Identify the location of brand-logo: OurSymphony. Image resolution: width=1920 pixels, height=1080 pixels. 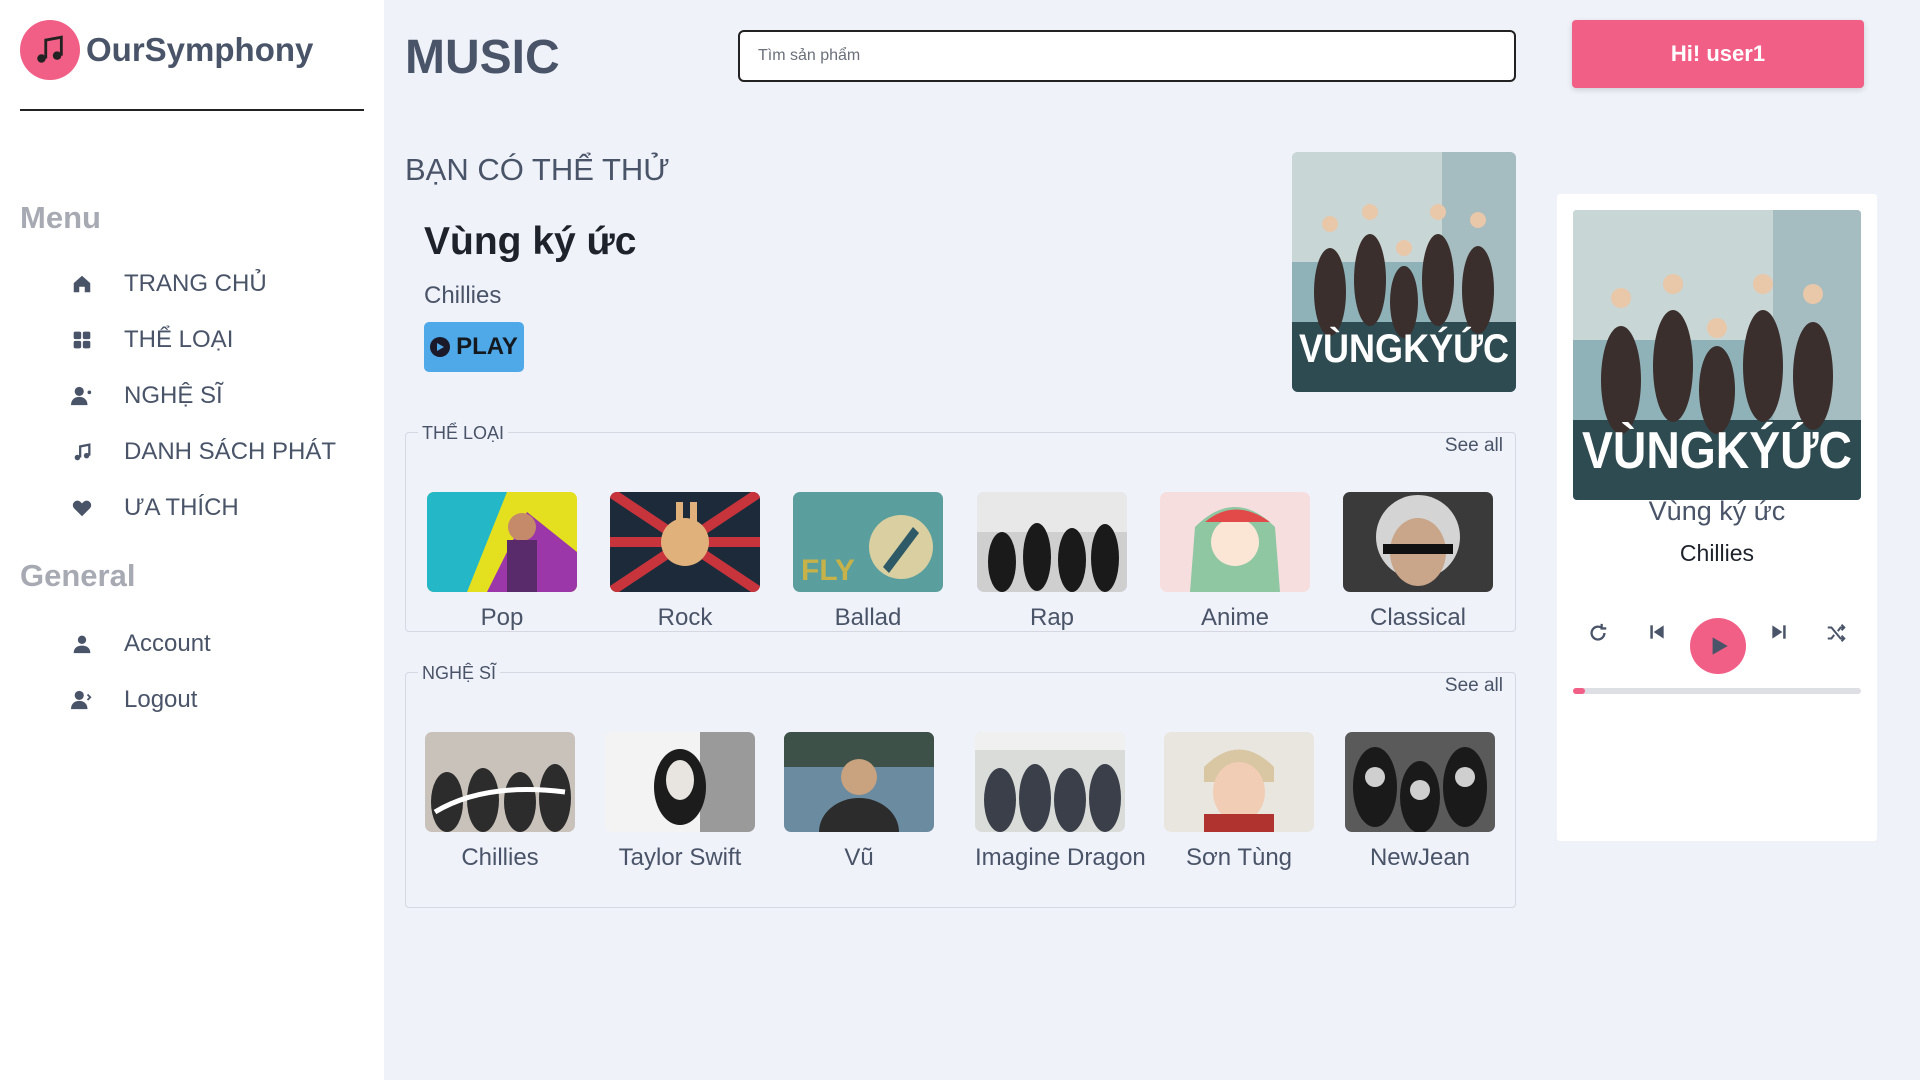
(166, 50).